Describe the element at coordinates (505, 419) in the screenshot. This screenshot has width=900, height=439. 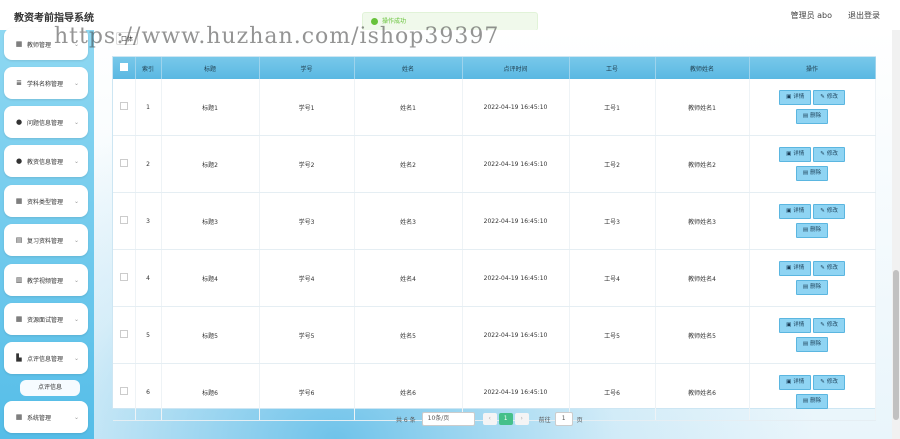
I see `page-number-current: 1` at that location.